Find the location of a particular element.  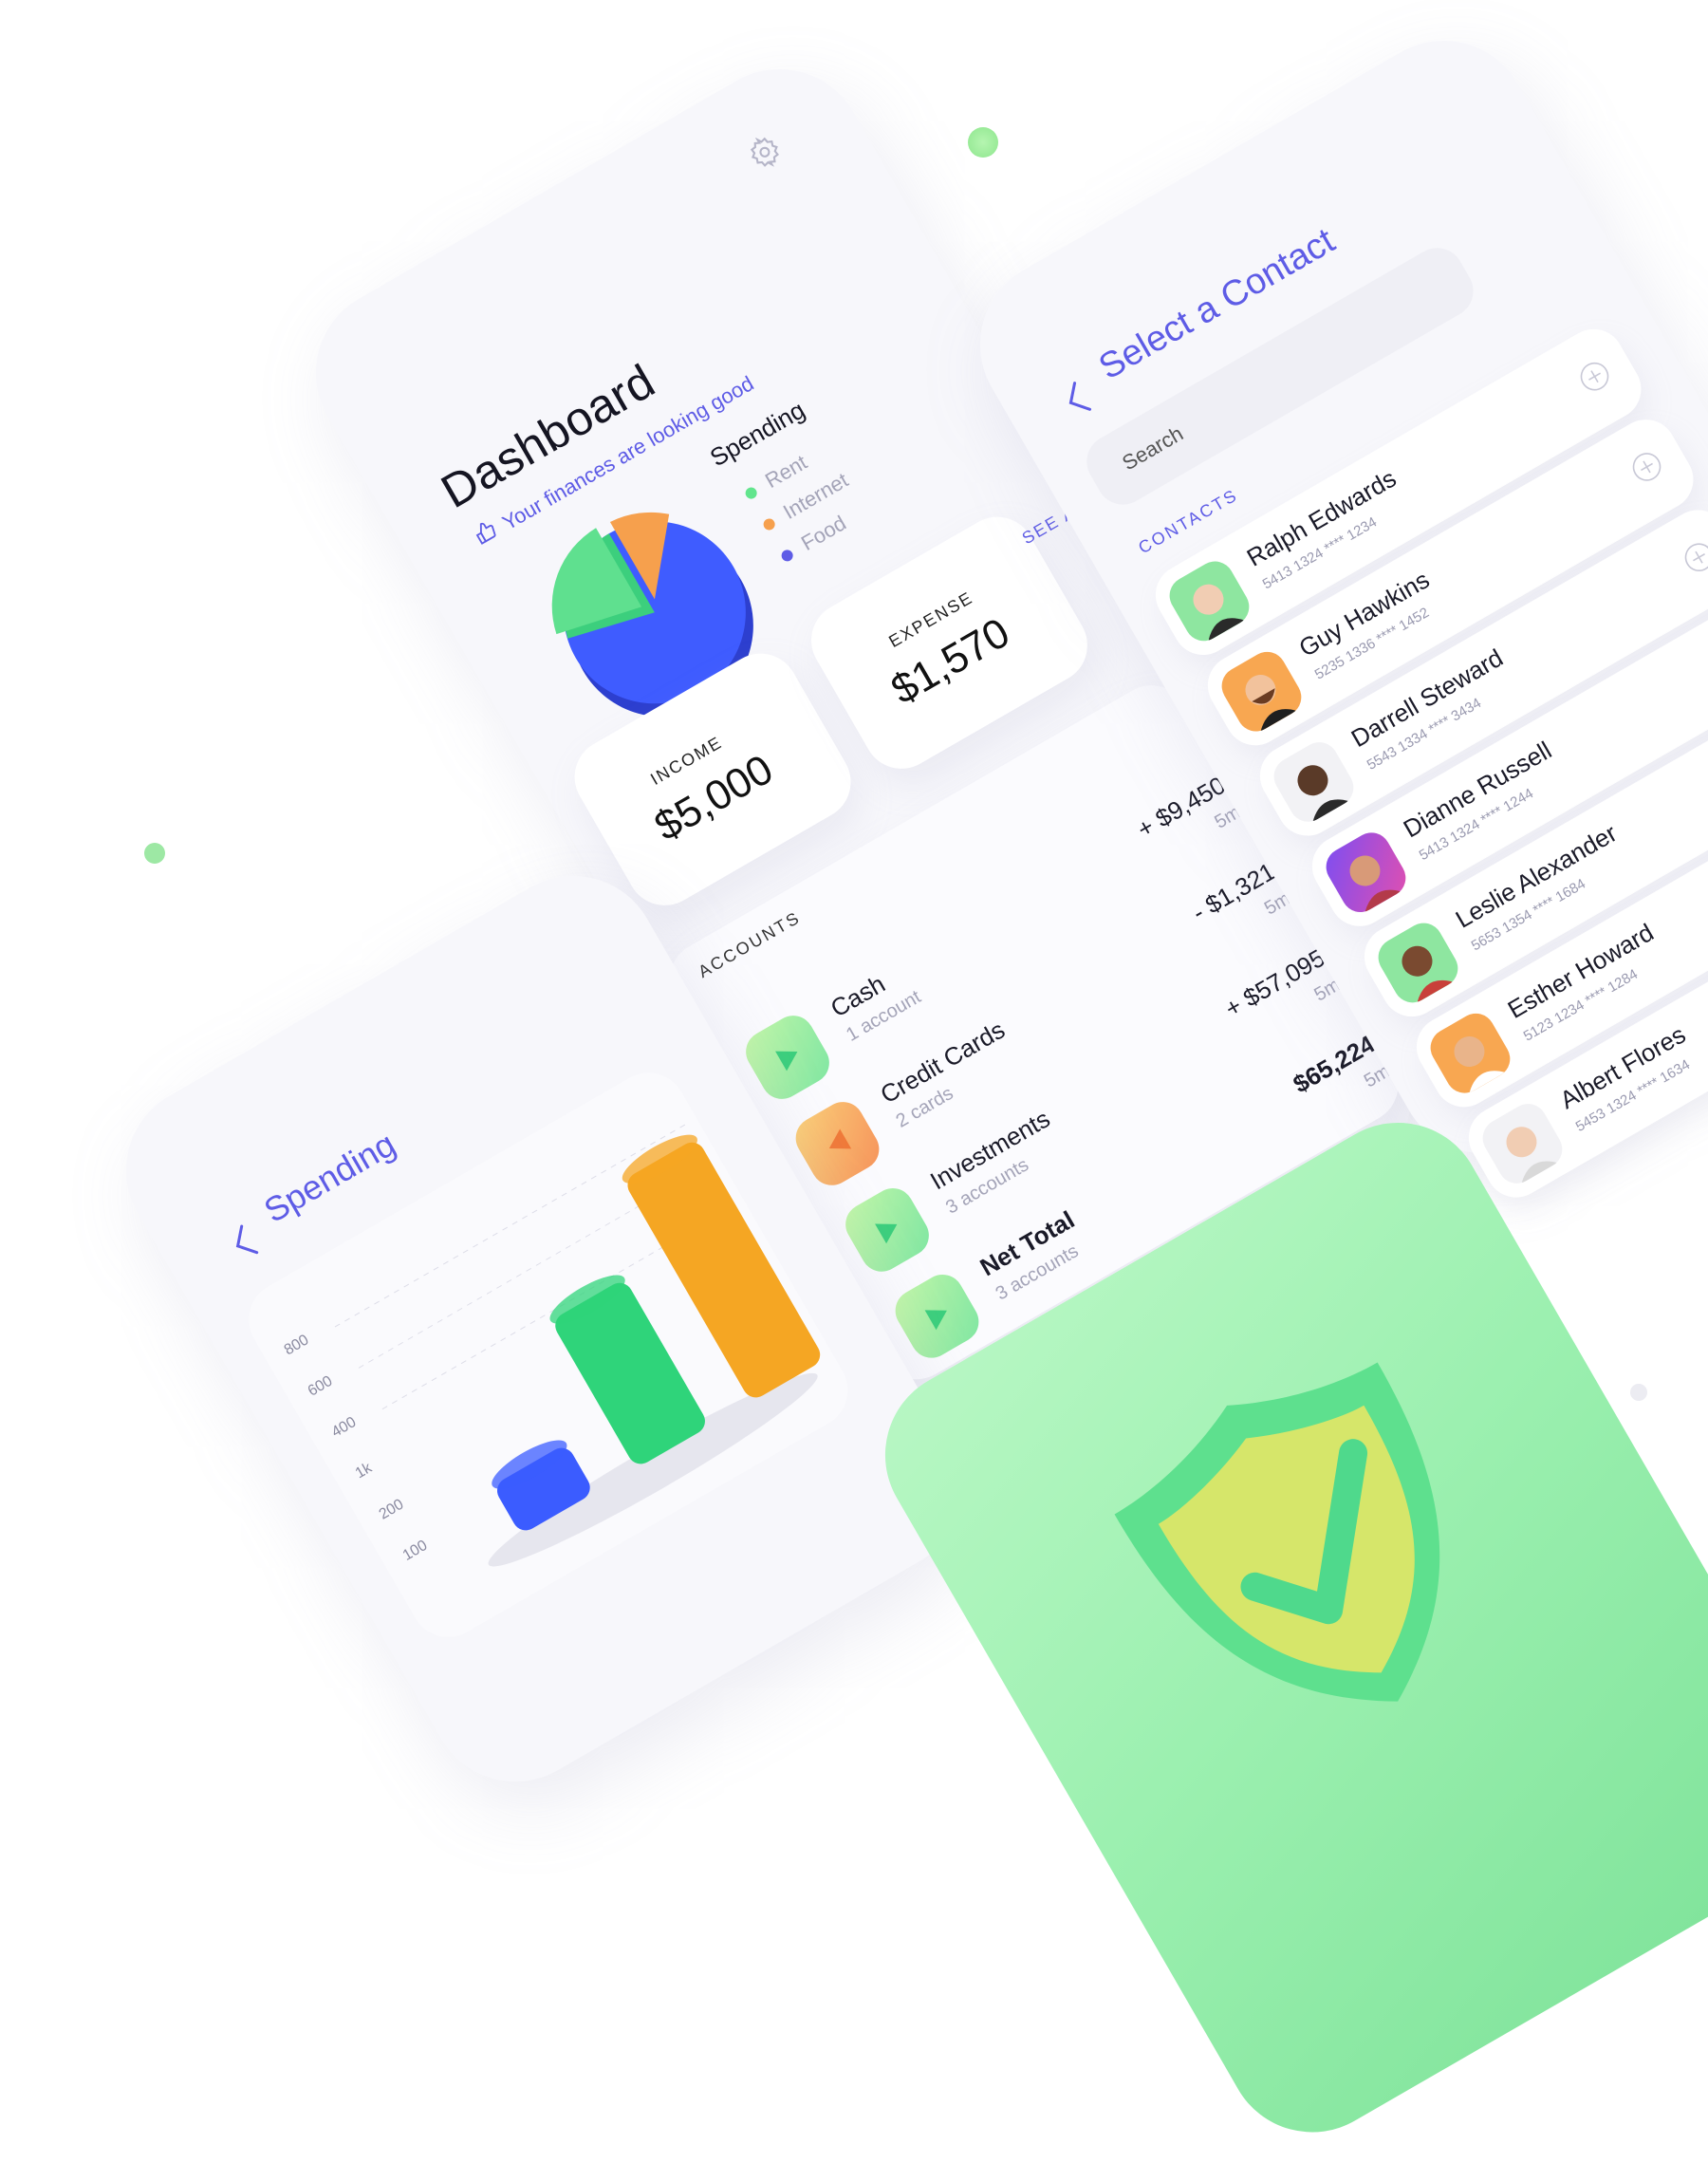

settings-gear-icon is located at coordinates (765, 152).